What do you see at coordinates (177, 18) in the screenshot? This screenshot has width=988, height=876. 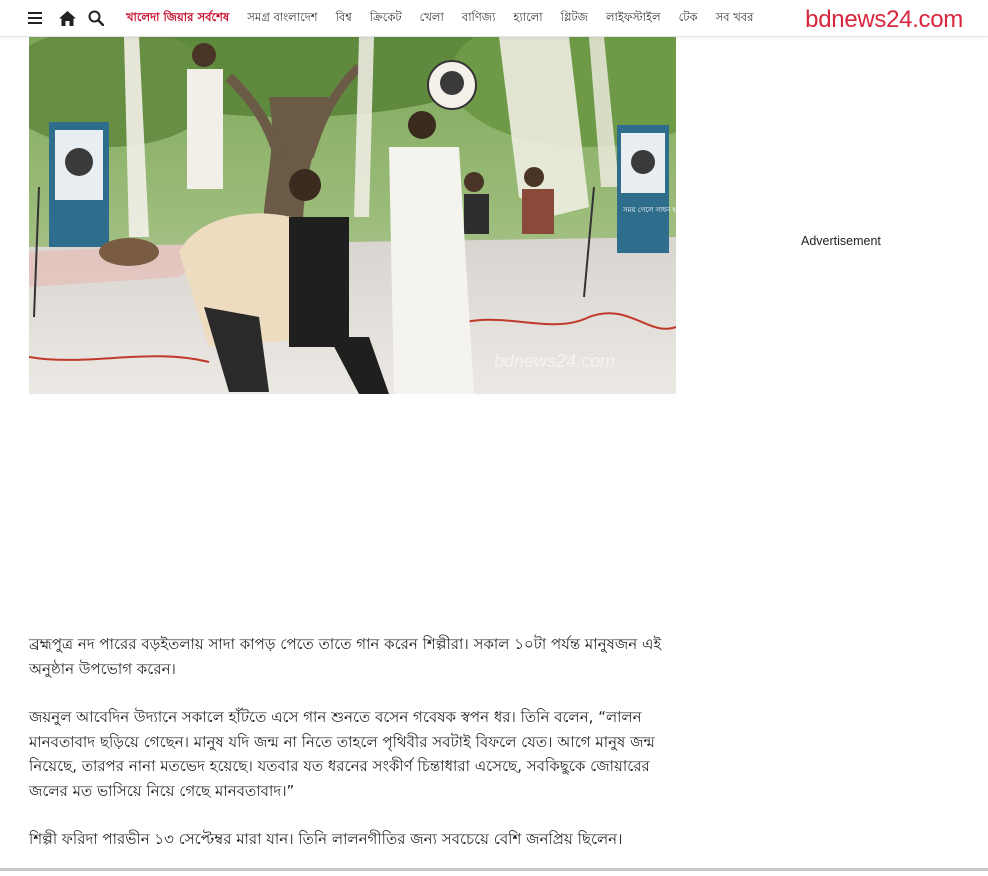 I see `nav-link-khaleda-zia-latest: খালেদা জিয়ার সর্বশেষ` at bounding box center [177, 18].